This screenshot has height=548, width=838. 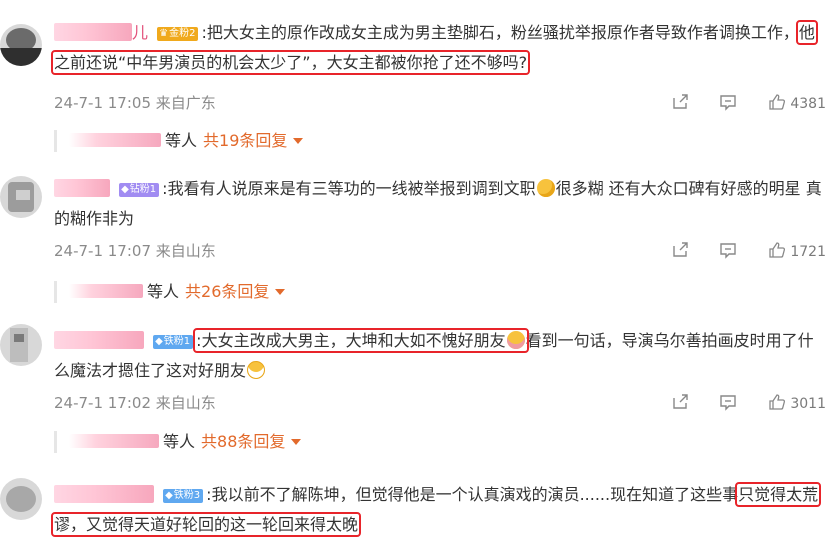 I want to click on grin-emoji-icon, so click(x=256, y=370).